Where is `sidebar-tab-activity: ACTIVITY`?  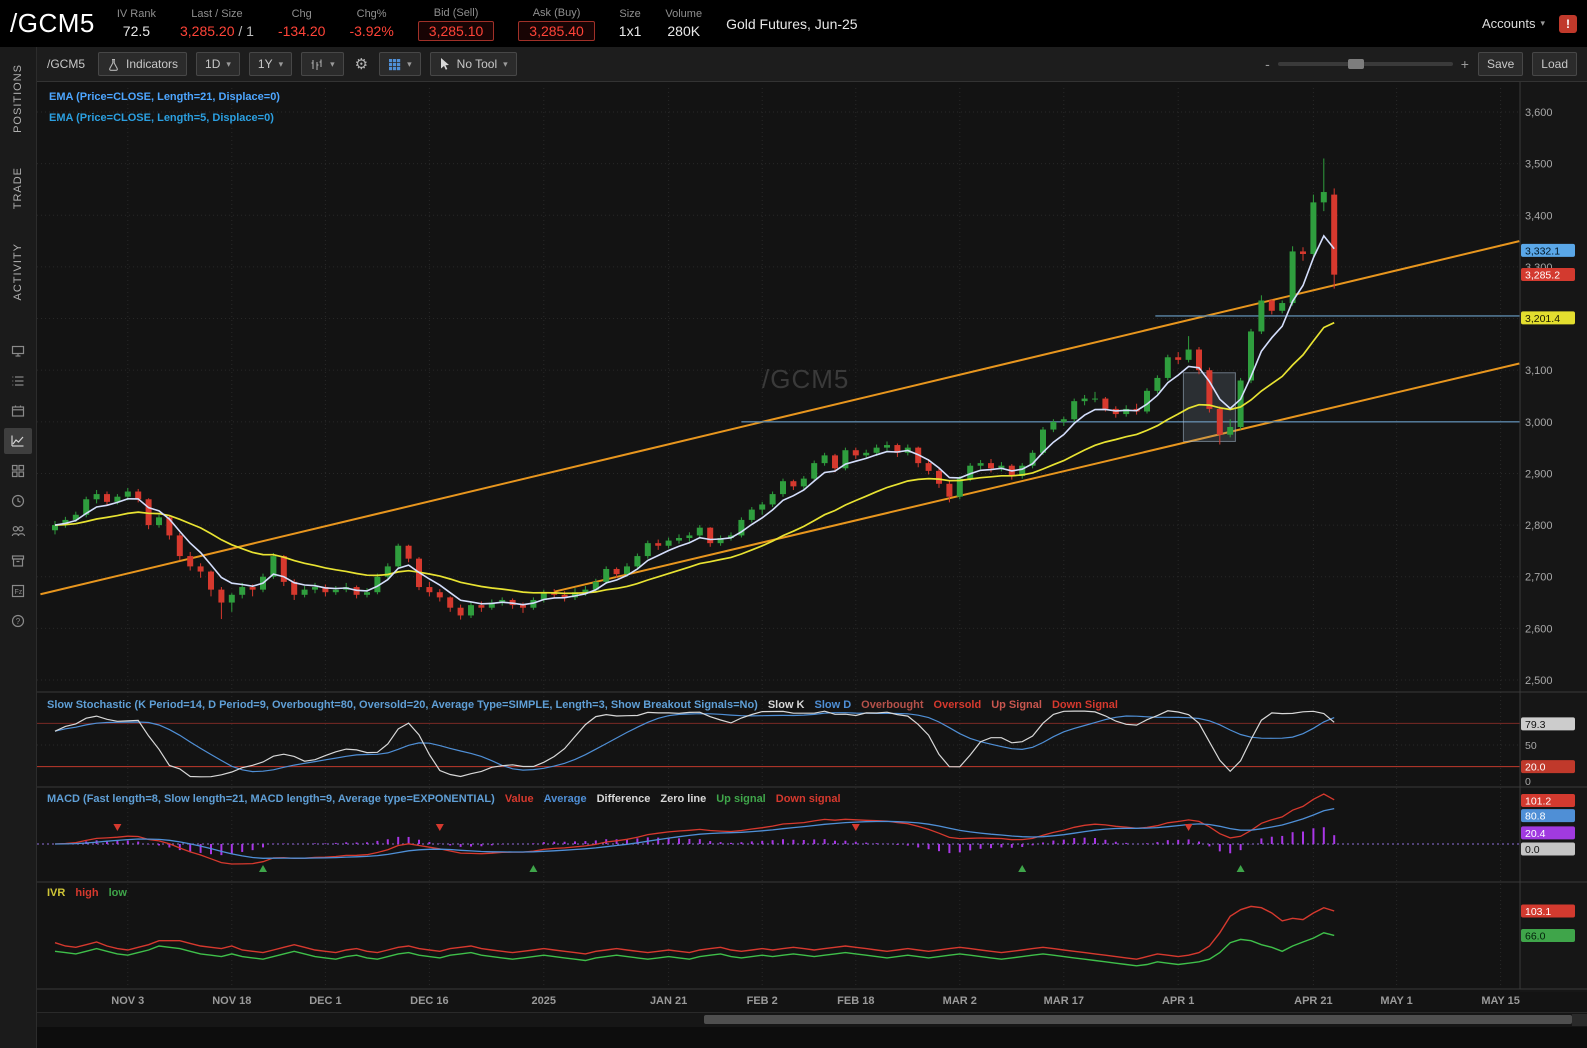 sidebar-tab-activity: ACTIVITY is located at coordinates (18, 272).